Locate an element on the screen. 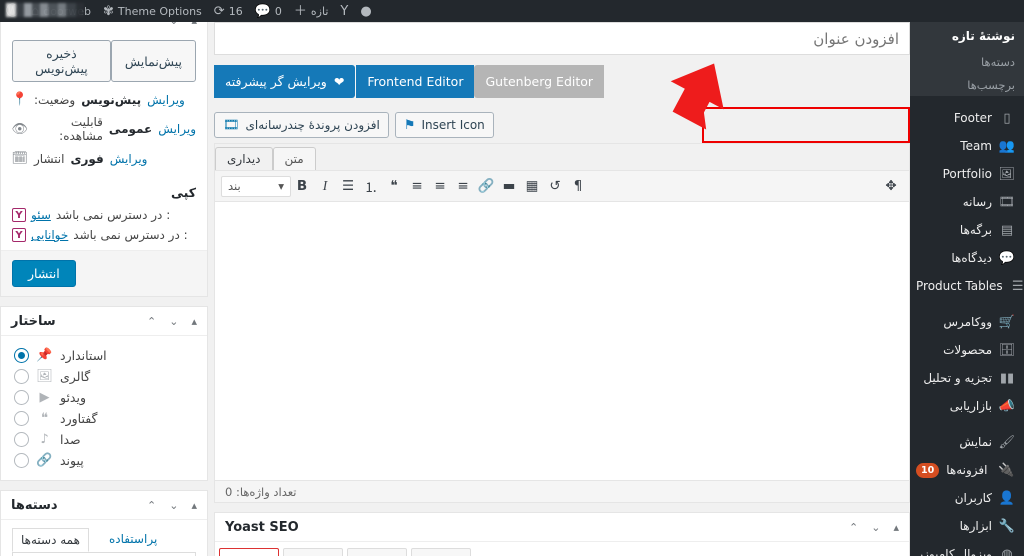 The height and width of the screenshot is (556, 1024). sidebar-item-new-post: نوشتهٔ تازه is located at coordinates (967, 36).